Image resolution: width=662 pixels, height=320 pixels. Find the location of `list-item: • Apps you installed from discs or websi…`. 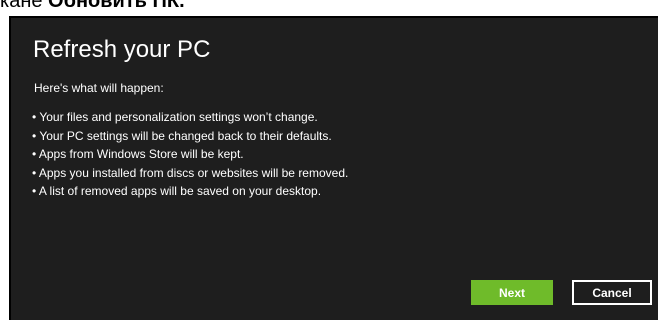

list-item: • Apps you installed from discs or websi… is located at coordinates (190, 172).